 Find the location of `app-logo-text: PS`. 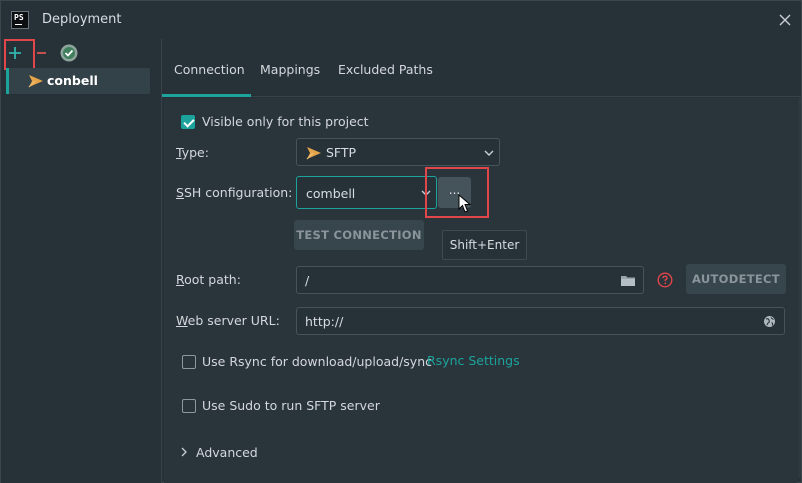

app-logo-text: PS is located at coordinates (19, 17).